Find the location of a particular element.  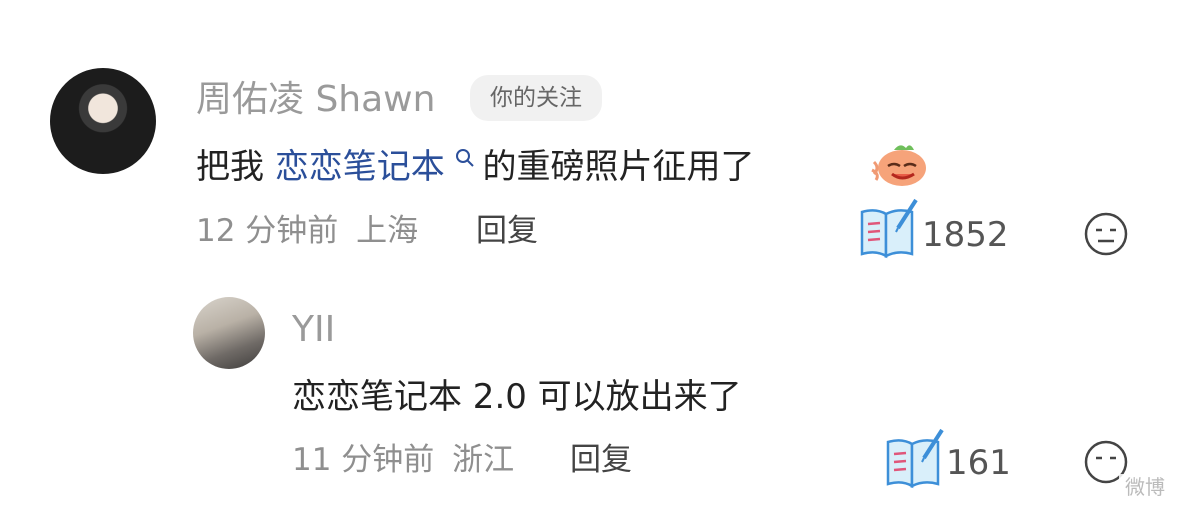

emoji-reaction-icon is located at coordinates (1106, 234).